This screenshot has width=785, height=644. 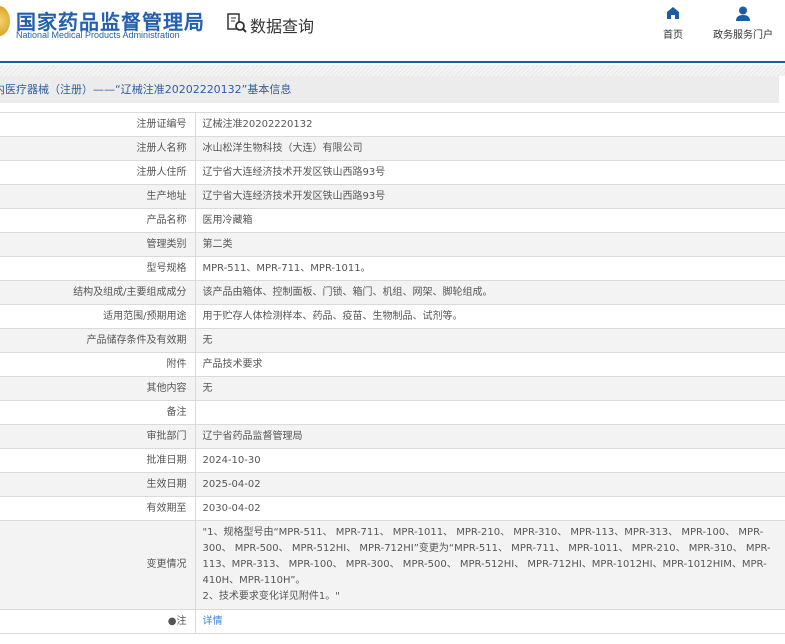 What do you see at coordinates (490, 460) in the screenshot?
I see `field-value: 2024-10-30` at bounding box center [490, 460].